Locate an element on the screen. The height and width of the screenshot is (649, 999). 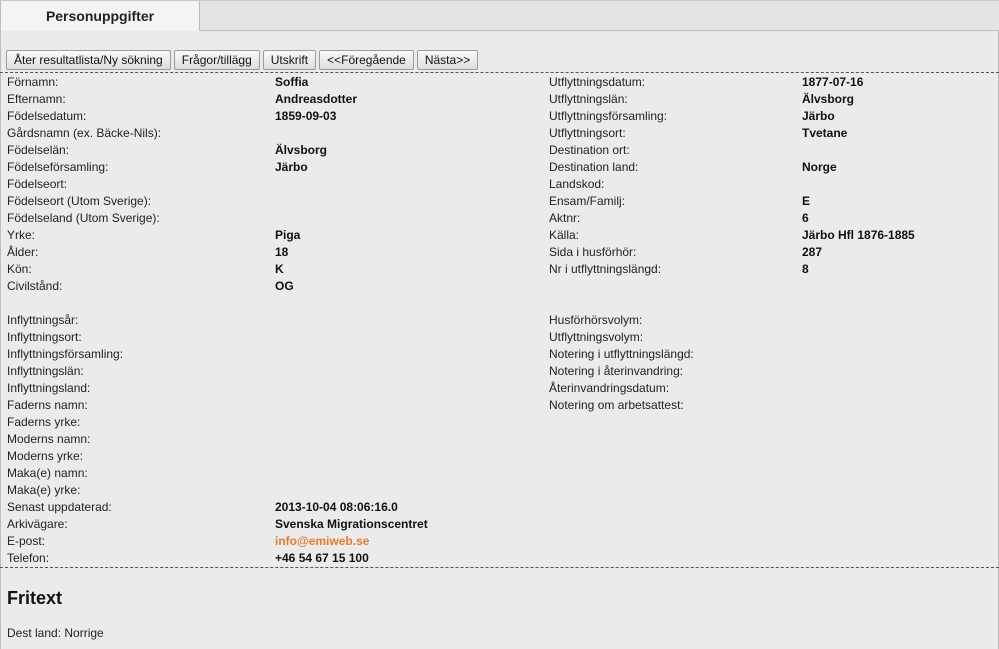
field-label: Notering i återinvandring: is located at coordinates (616, 371).